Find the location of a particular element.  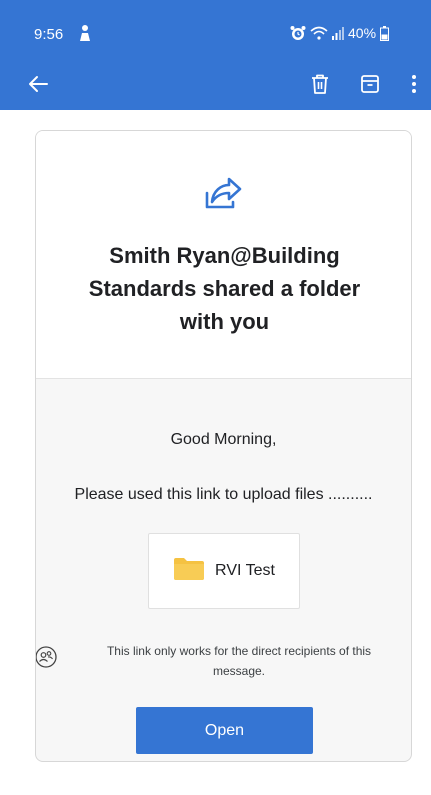

archive-icon is located at coordinates (370, 84).